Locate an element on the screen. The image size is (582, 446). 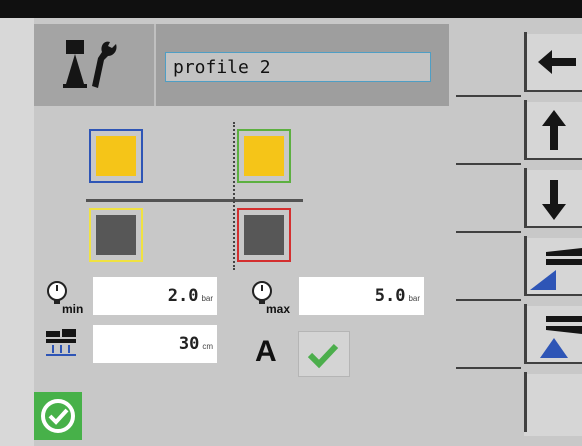
confirm-check-icon is located at coordinates (58, 416).